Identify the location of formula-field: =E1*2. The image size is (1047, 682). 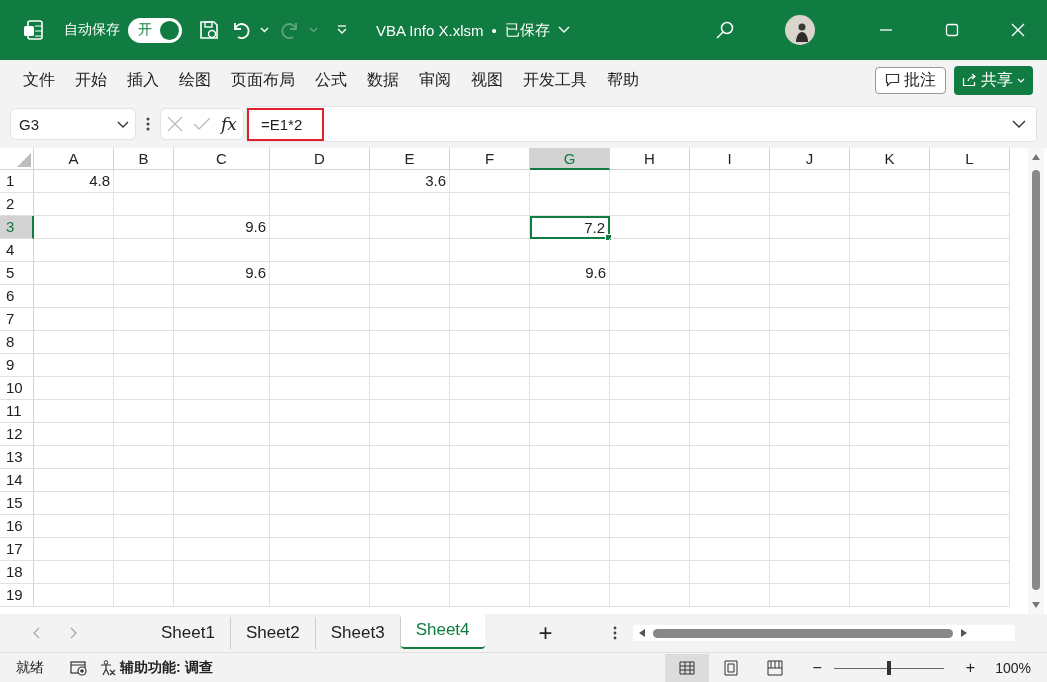
(641, 124).